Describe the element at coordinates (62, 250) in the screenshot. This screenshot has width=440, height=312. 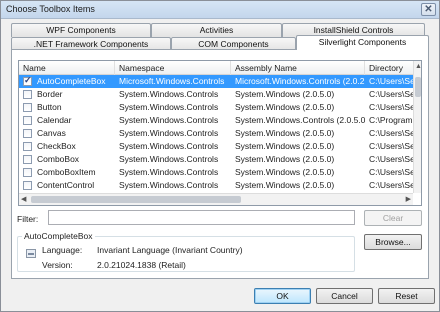
I see `language-label: Language:` at that location.